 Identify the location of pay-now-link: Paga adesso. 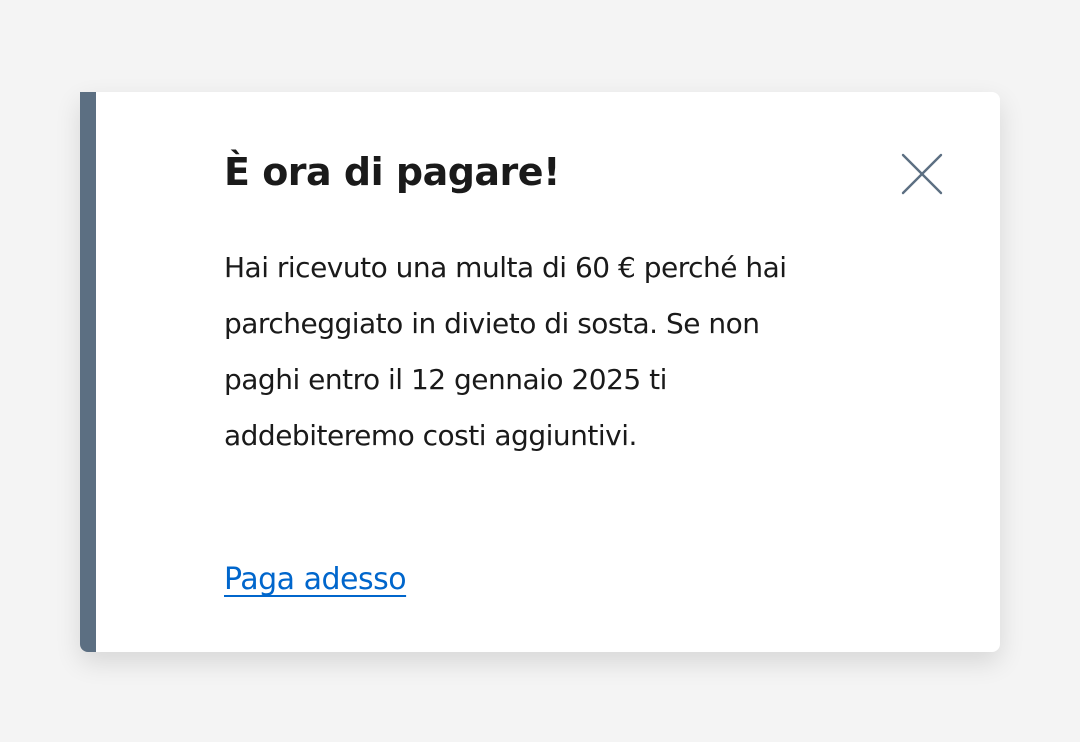
(315, 580).